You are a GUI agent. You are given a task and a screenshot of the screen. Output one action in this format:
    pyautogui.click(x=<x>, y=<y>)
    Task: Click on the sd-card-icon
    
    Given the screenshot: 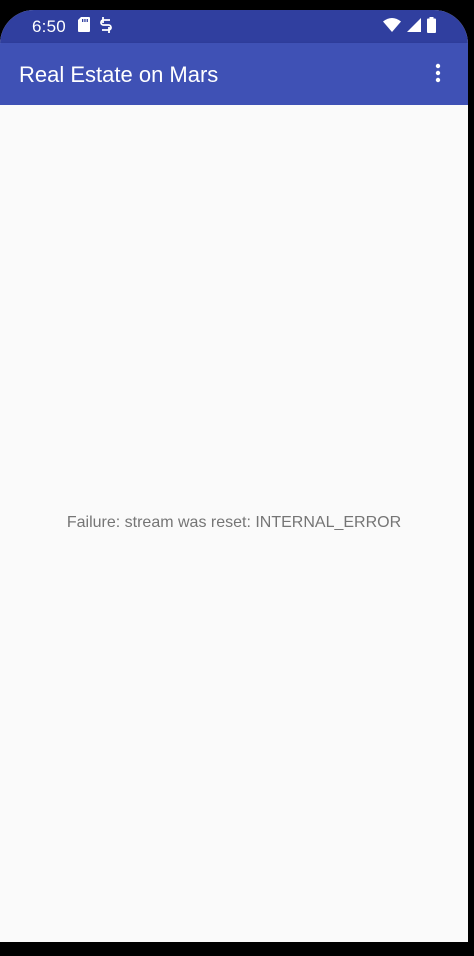 What is the action you would take?
    pyautogui.click(x=84, y=27)
    